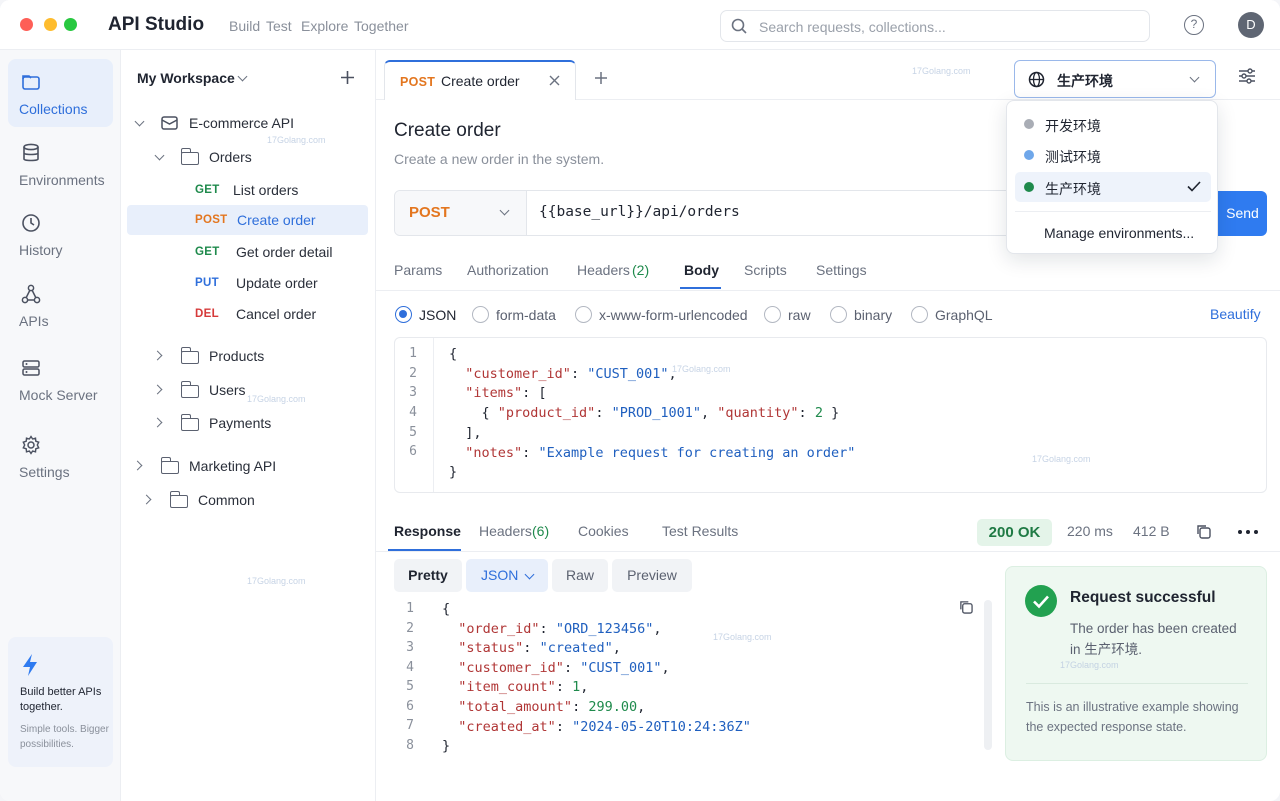  Describe the element at coordinates (403, 314) in the screenshot. I see `radio-json` at that location.